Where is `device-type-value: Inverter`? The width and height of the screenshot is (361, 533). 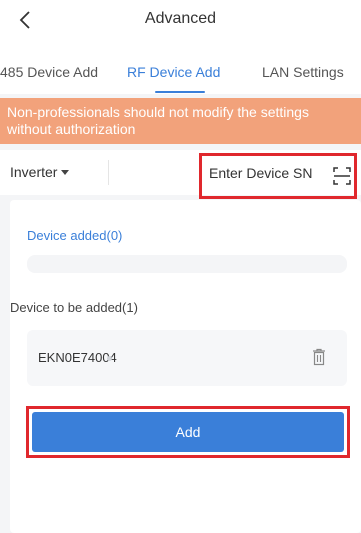 device-type-value: Inverter is located at coordinates (34, 172).